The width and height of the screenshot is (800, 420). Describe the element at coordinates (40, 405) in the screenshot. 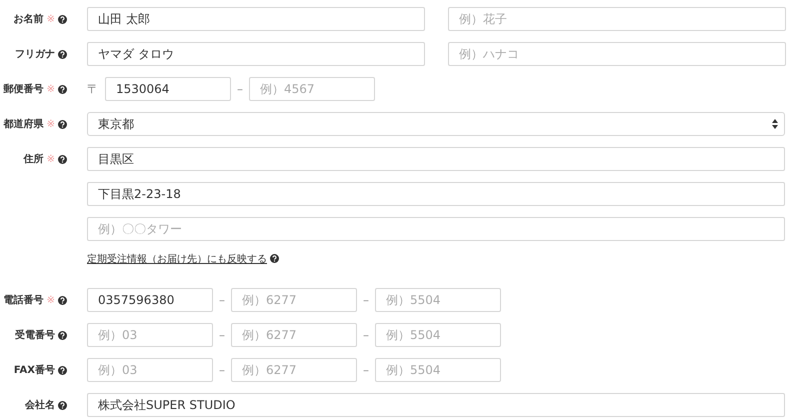

I see `field-label: 会社名` at that location.